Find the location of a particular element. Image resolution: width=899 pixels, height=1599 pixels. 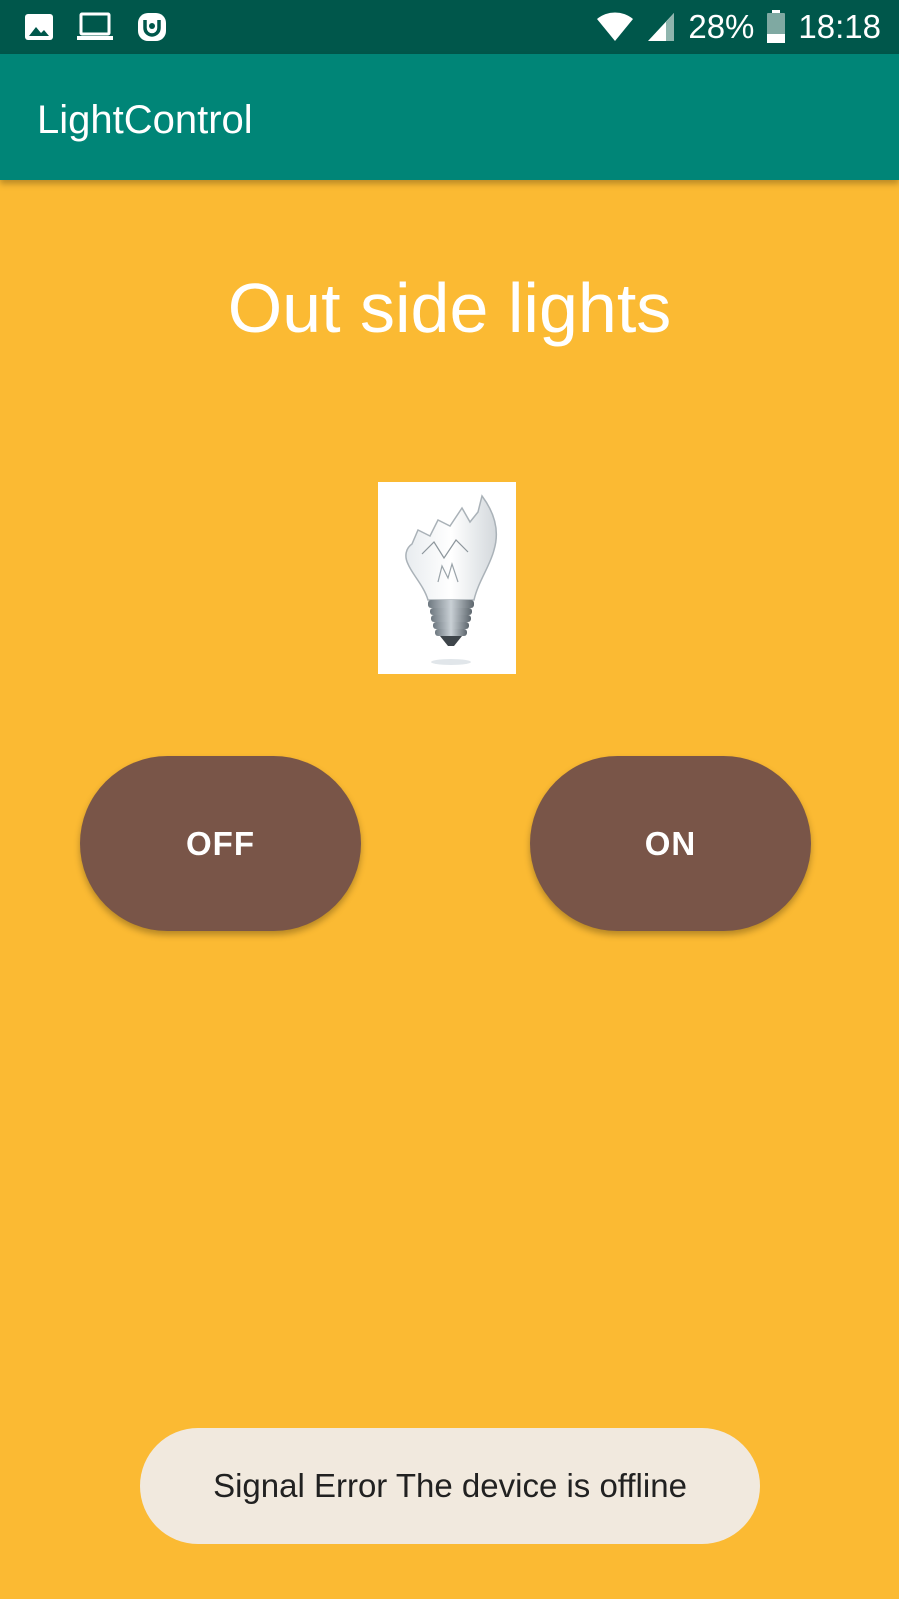

on-button: ON is located at coordinates (670, 843).